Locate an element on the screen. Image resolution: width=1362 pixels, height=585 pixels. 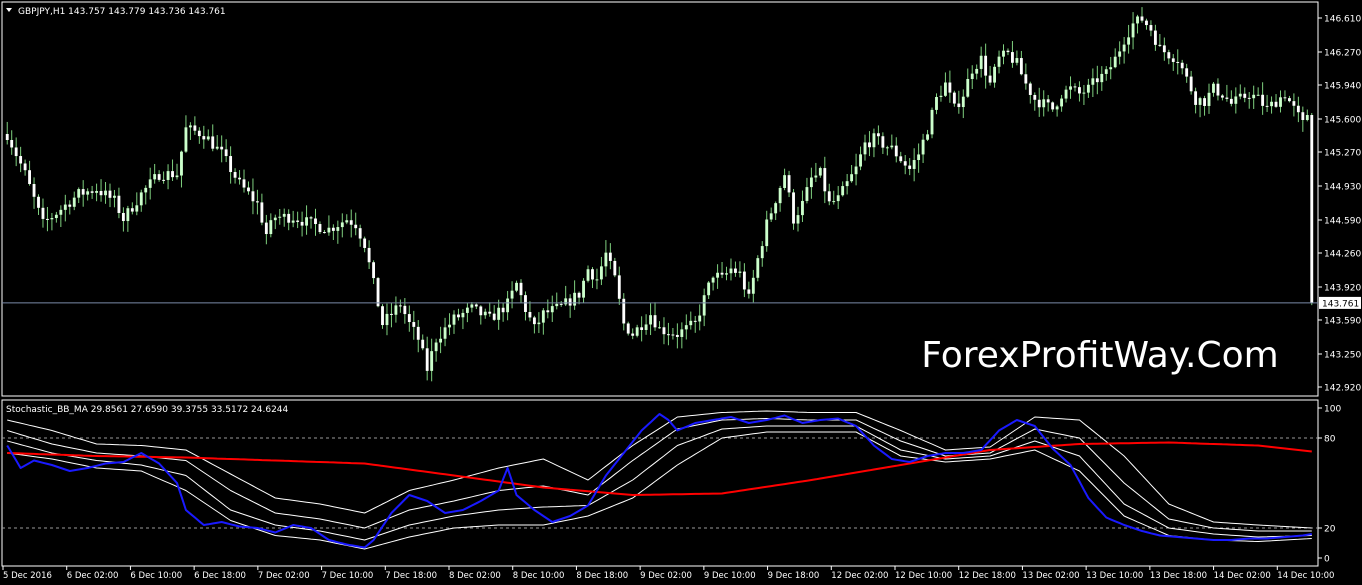
time-tick-label: 6 Dec 10:00 is located at coordinates (156, 576).